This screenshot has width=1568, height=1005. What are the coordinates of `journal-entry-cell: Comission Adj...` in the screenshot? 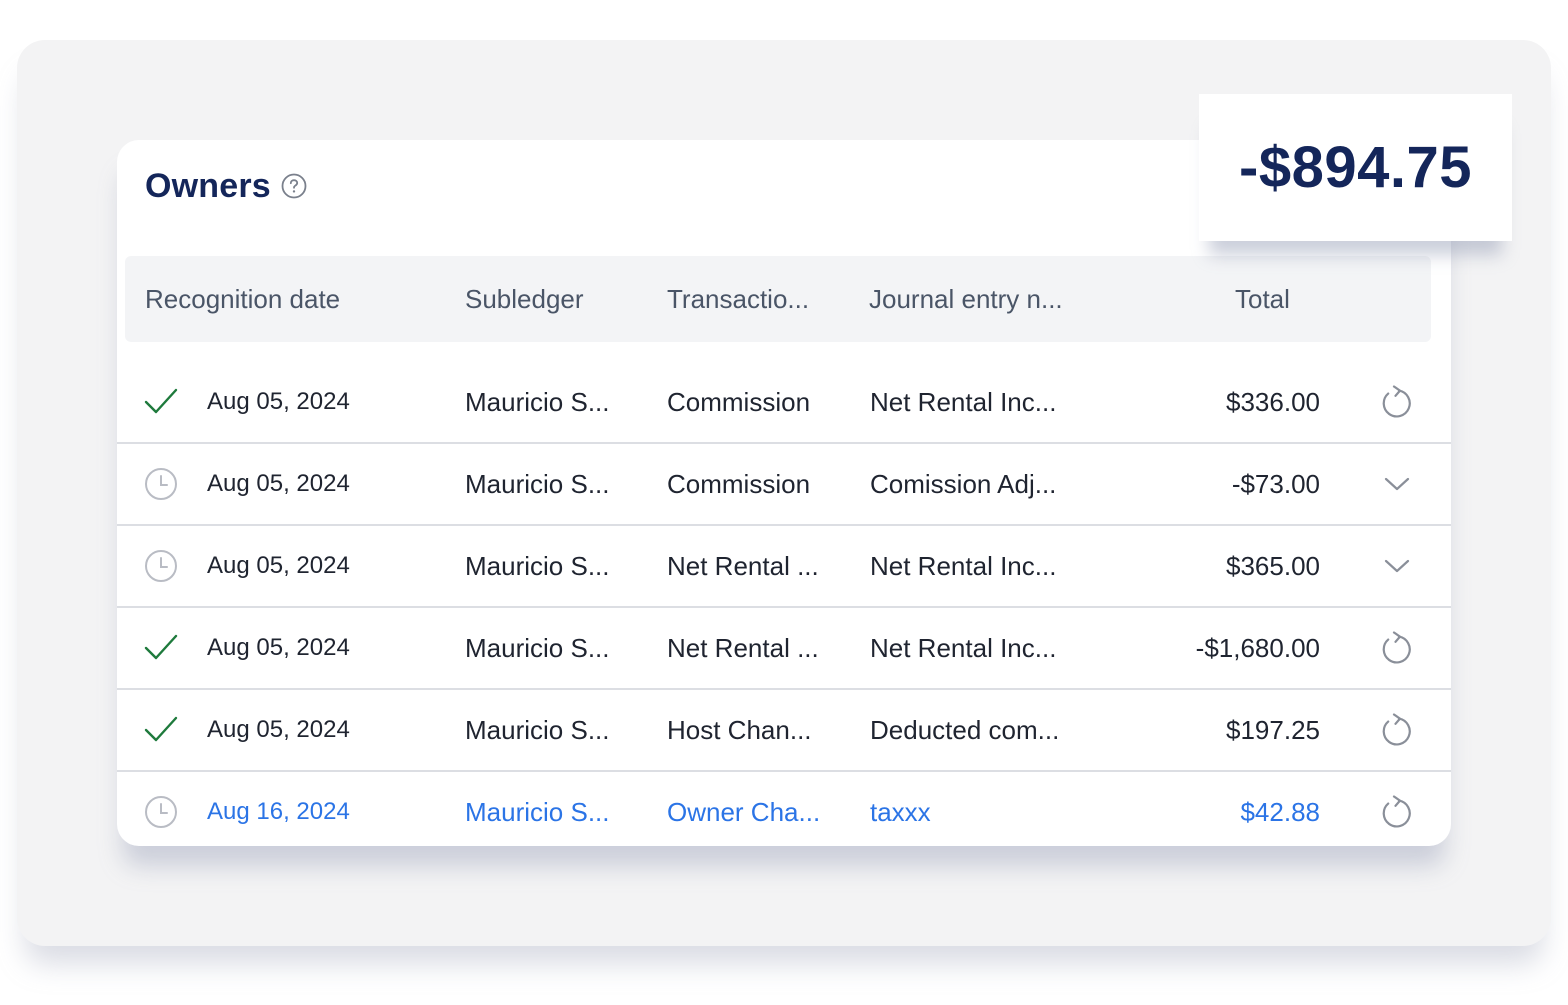 It's located at (963, 484).